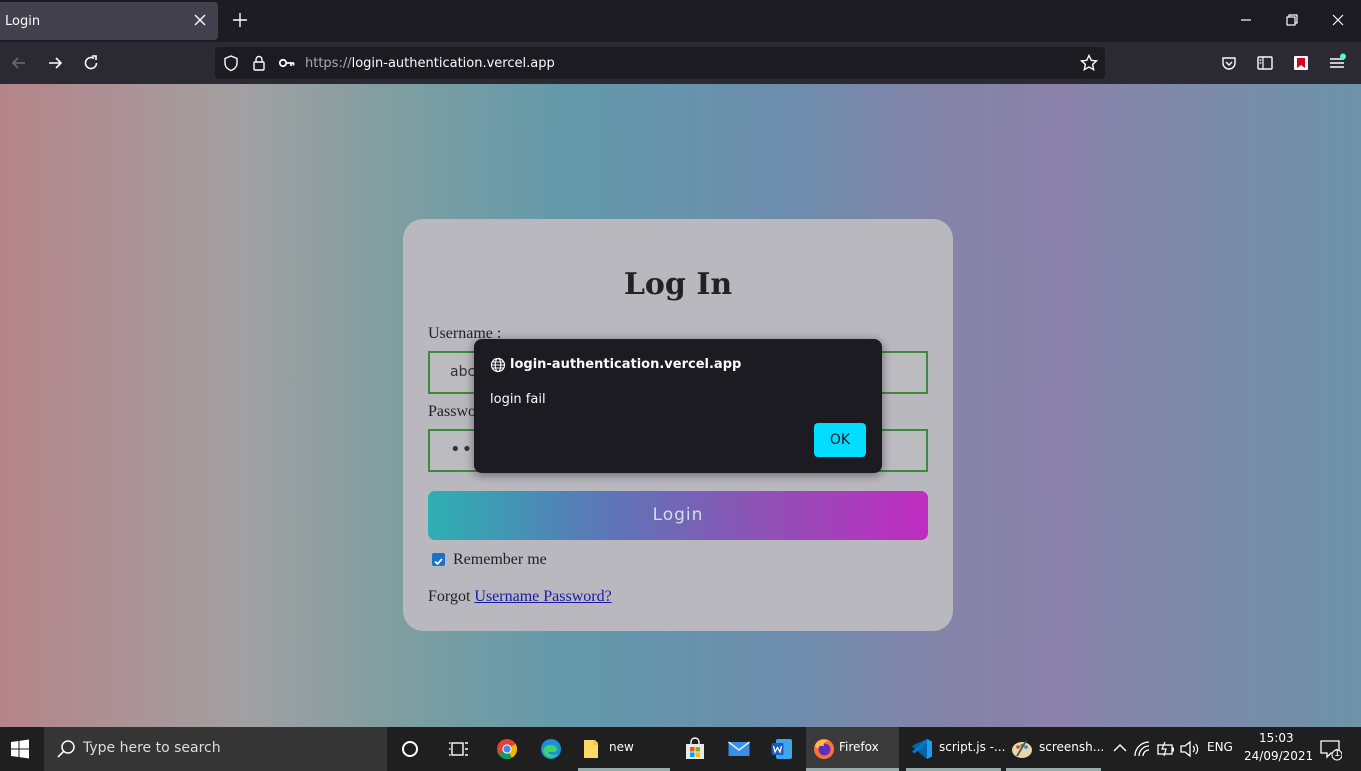 This screenshot has width=1361, height=771. I want to click on minimize-icon, so click(1246, 20).